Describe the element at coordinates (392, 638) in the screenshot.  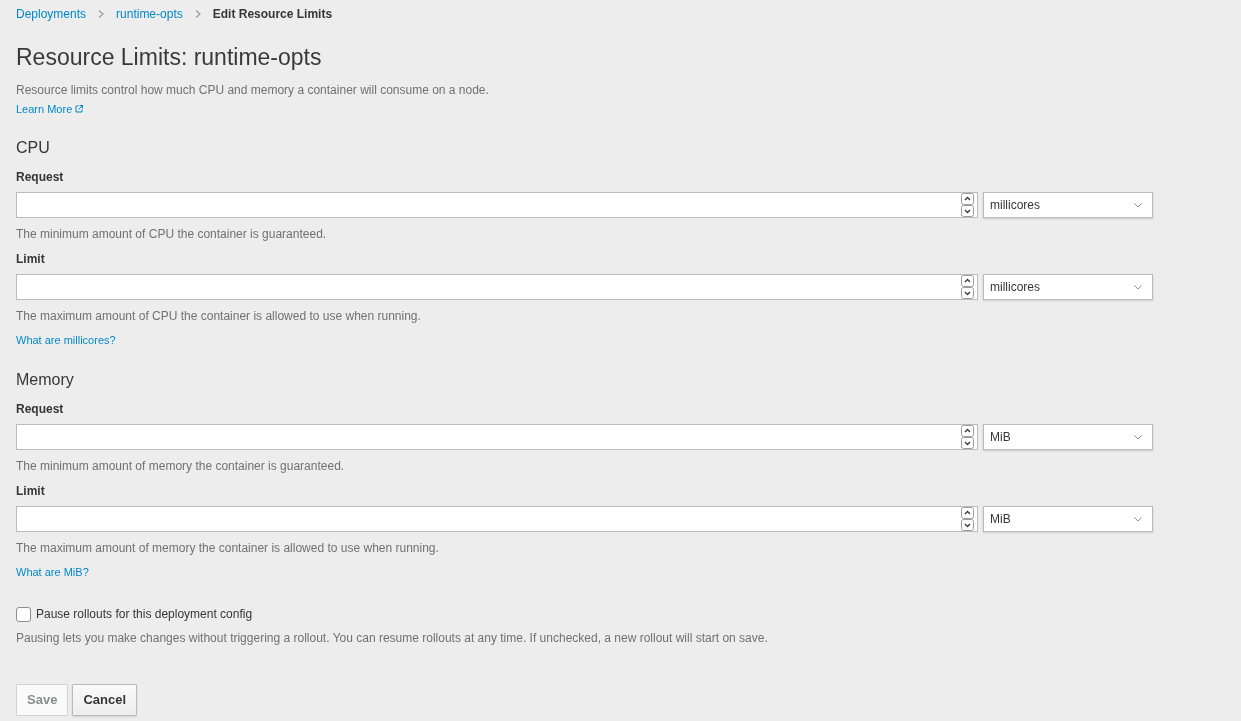
I see `help-text: Pausing lets you make changes without triggering a rollout. You can resume rollouts at any time. If unchecked, a new rollout will start on save.` at that location.